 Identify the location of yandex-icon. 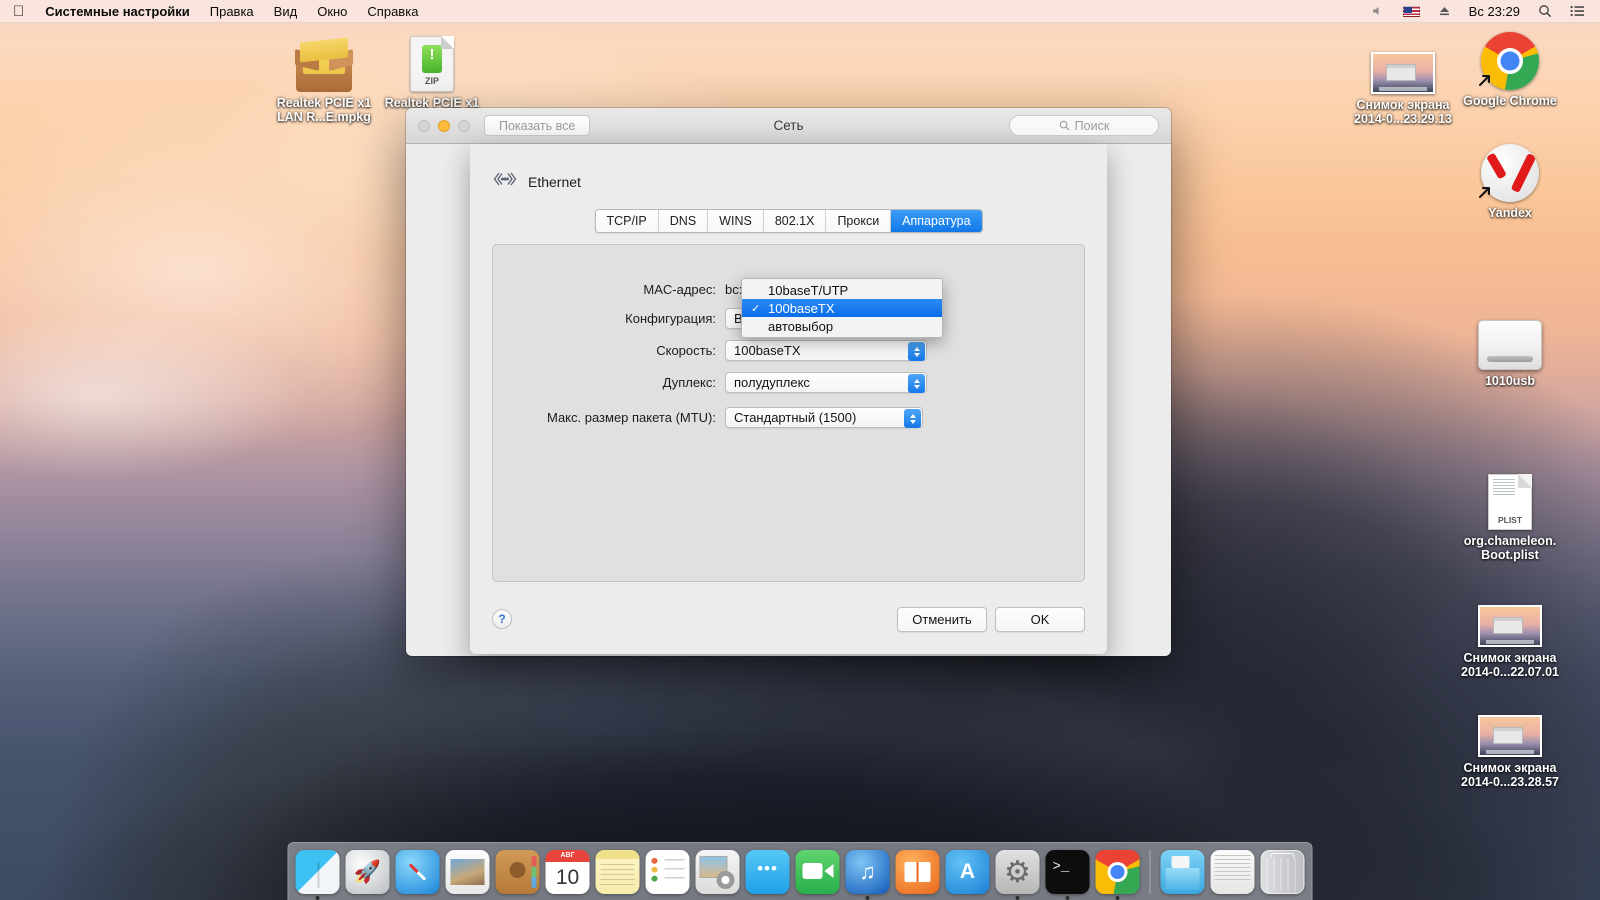
(1510, 171).